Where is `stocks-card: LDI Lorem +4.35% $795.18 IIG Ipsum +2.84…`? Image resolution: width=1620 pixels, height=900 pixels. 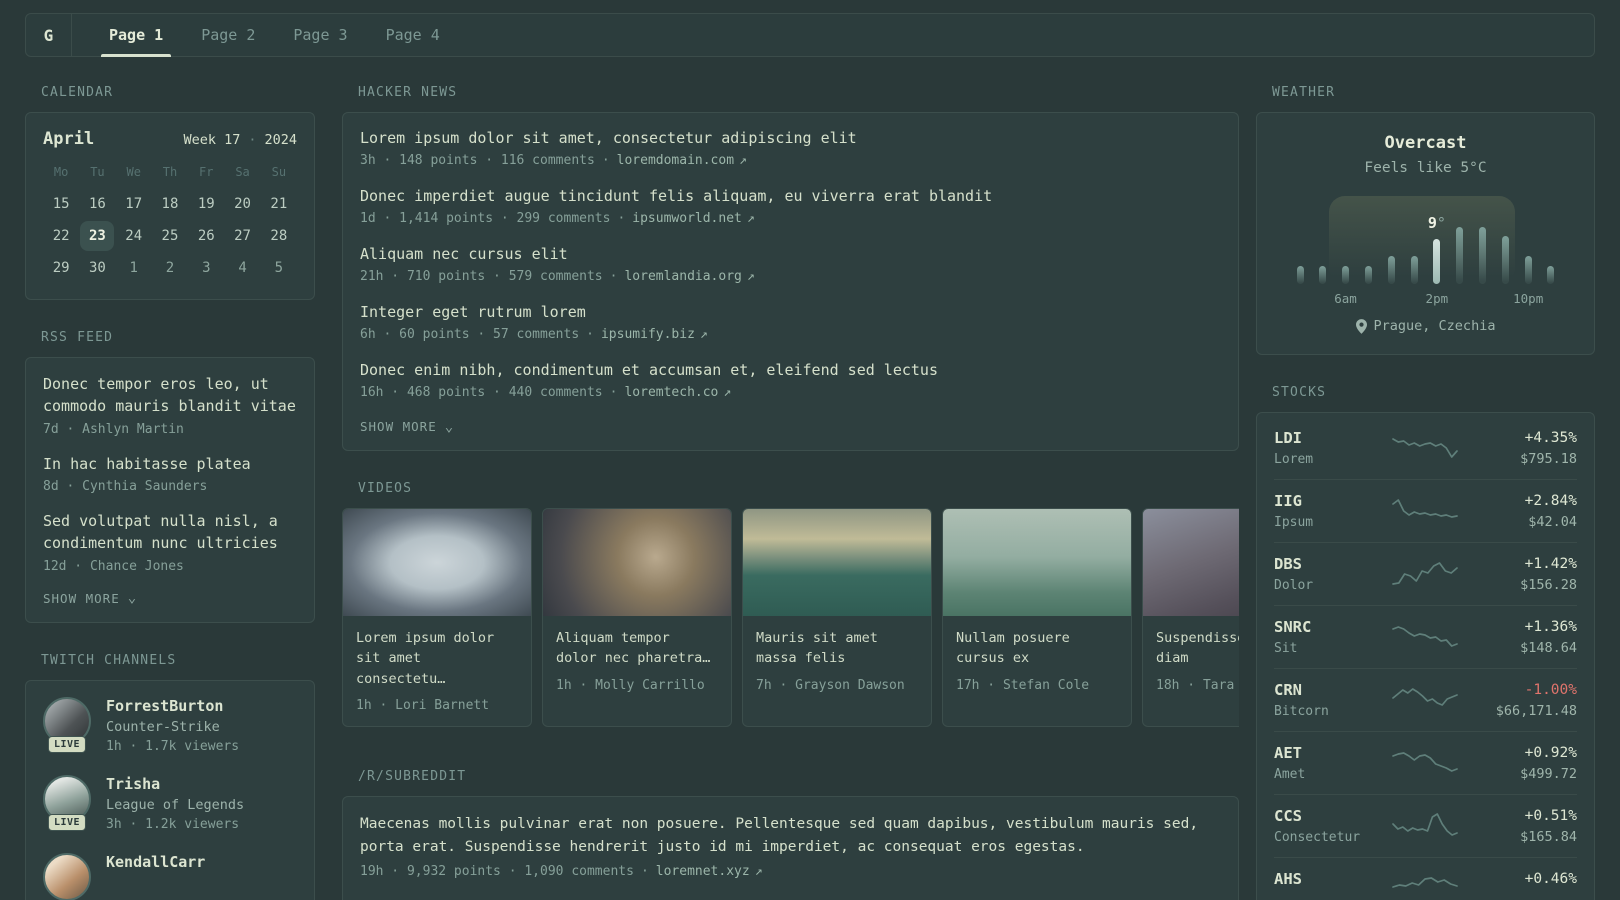
stocks-card: LDI Lorem +4.35% $795.18 IIG Ipsum +2.84… is located at coordinates (1425, 656).